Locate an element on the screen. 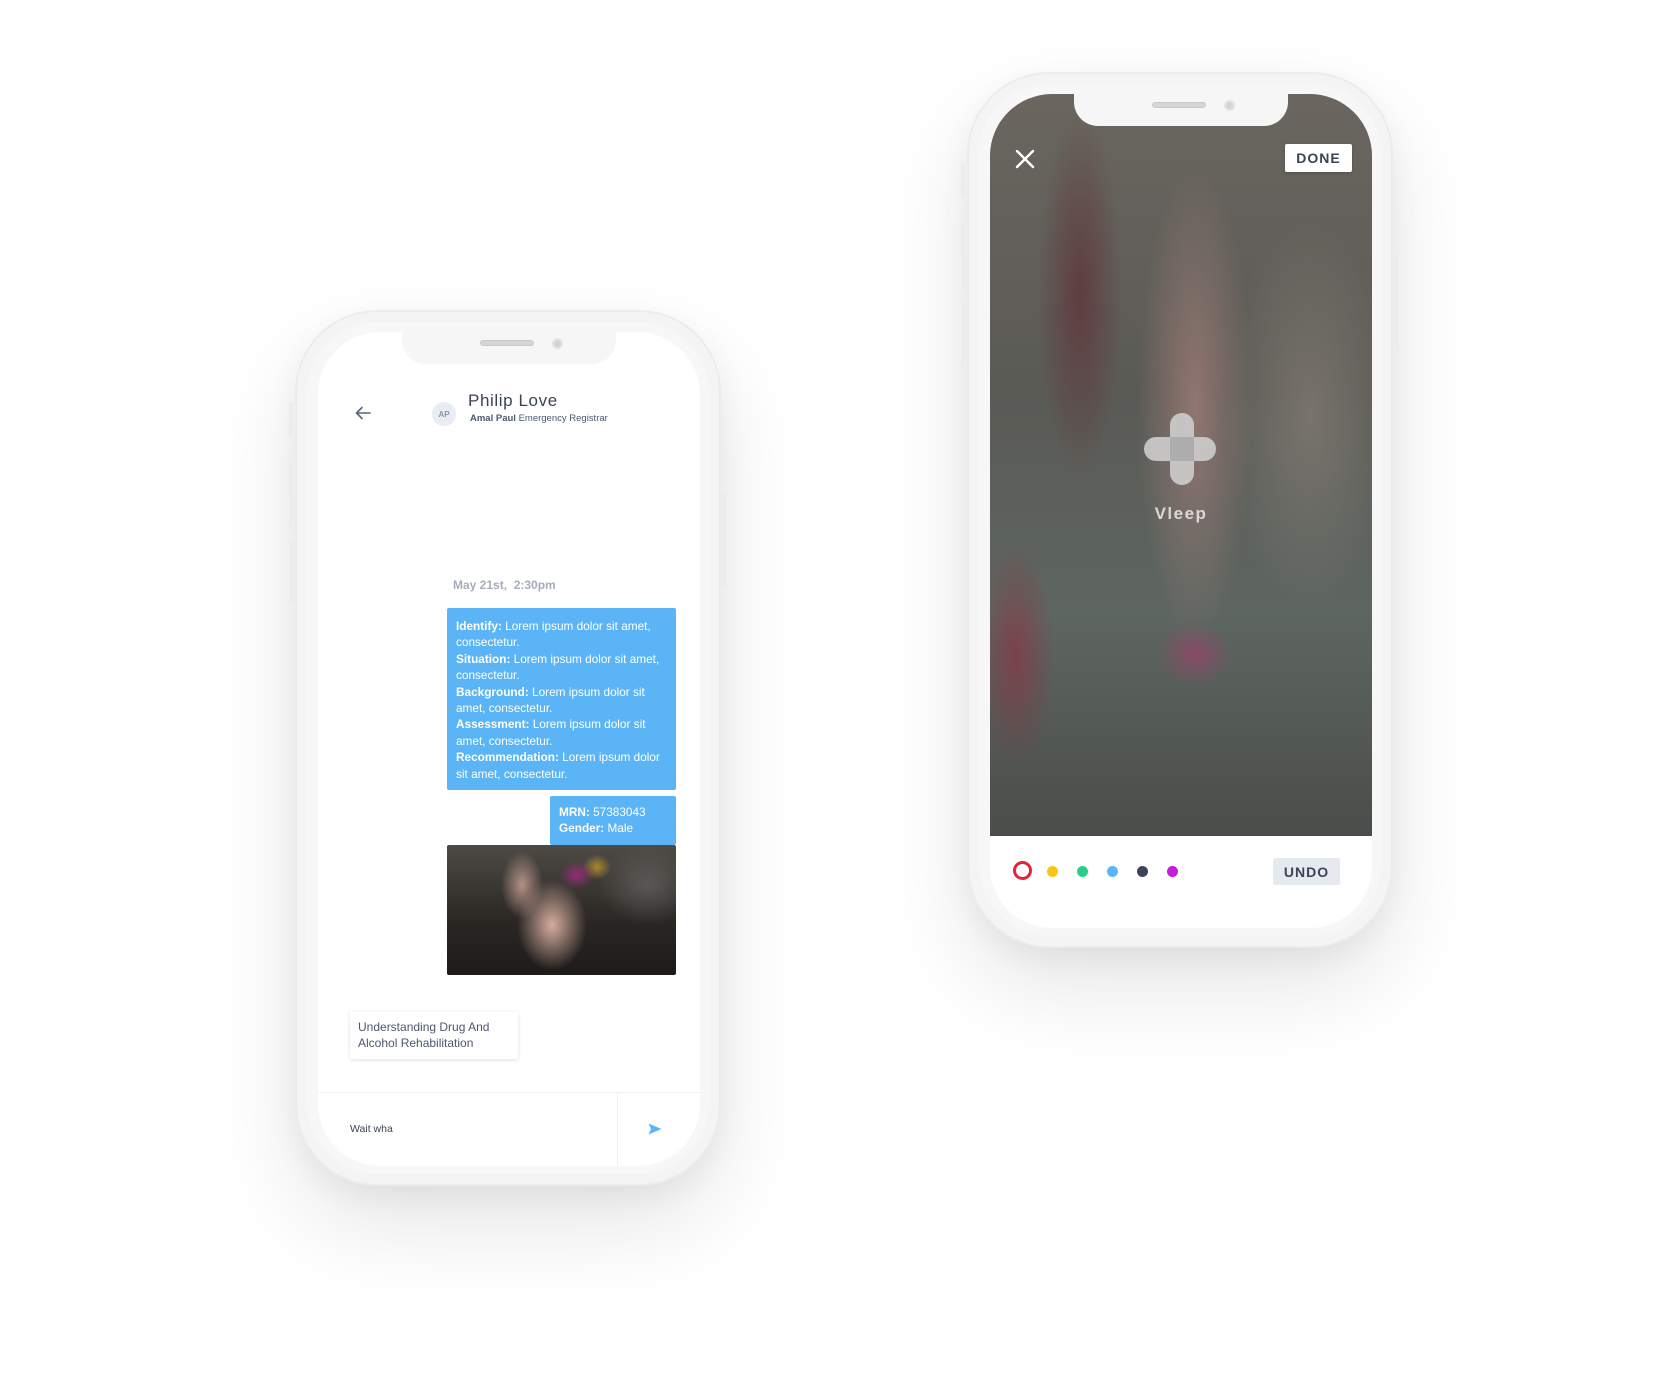  send-icon is located at coordinates (655, 1129).